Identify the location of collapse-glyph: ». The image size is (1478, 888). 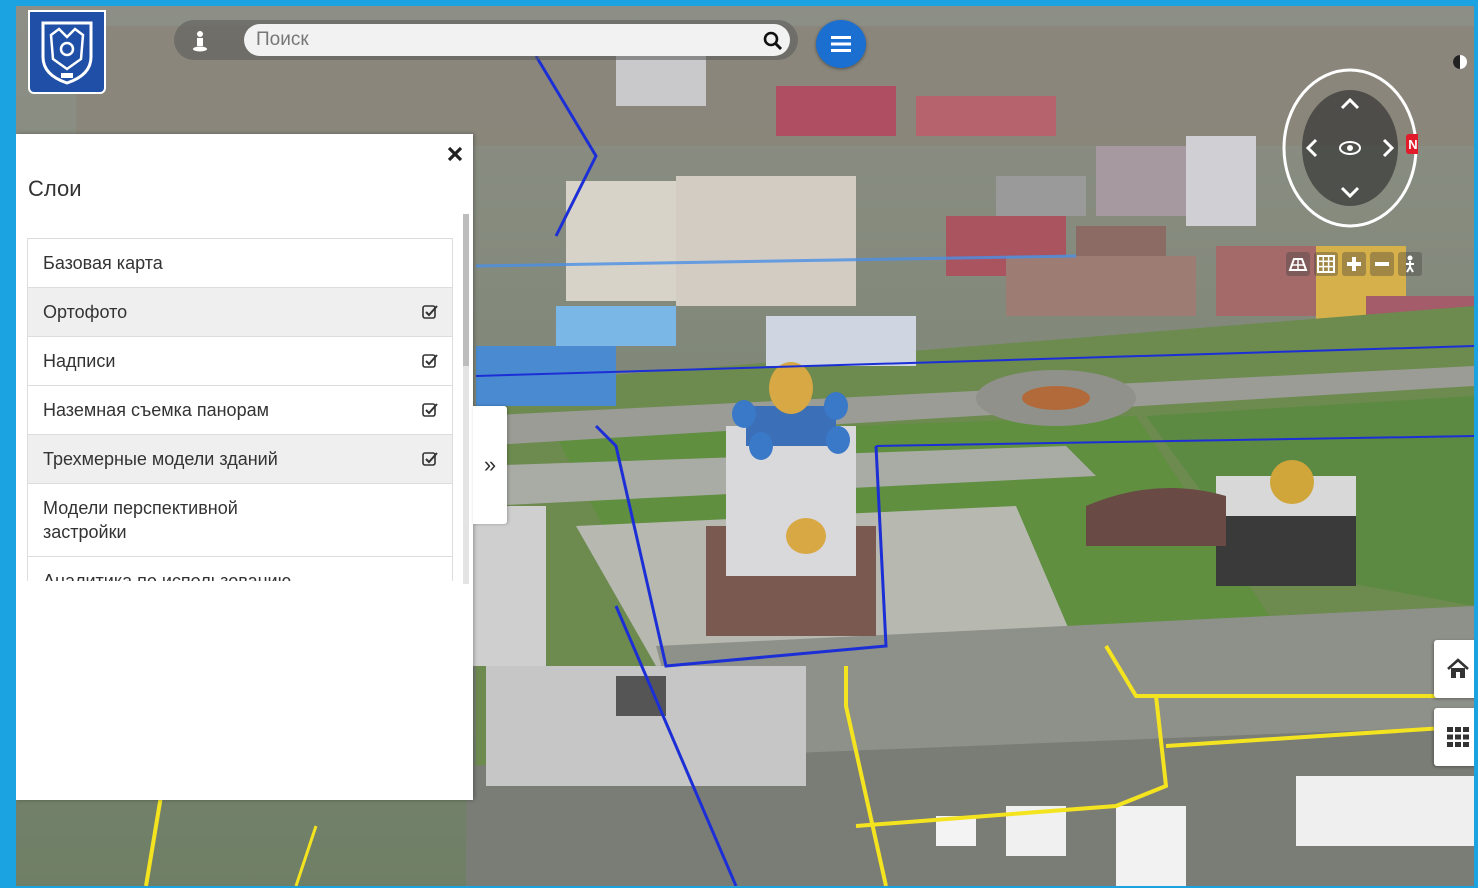
(490, 464).